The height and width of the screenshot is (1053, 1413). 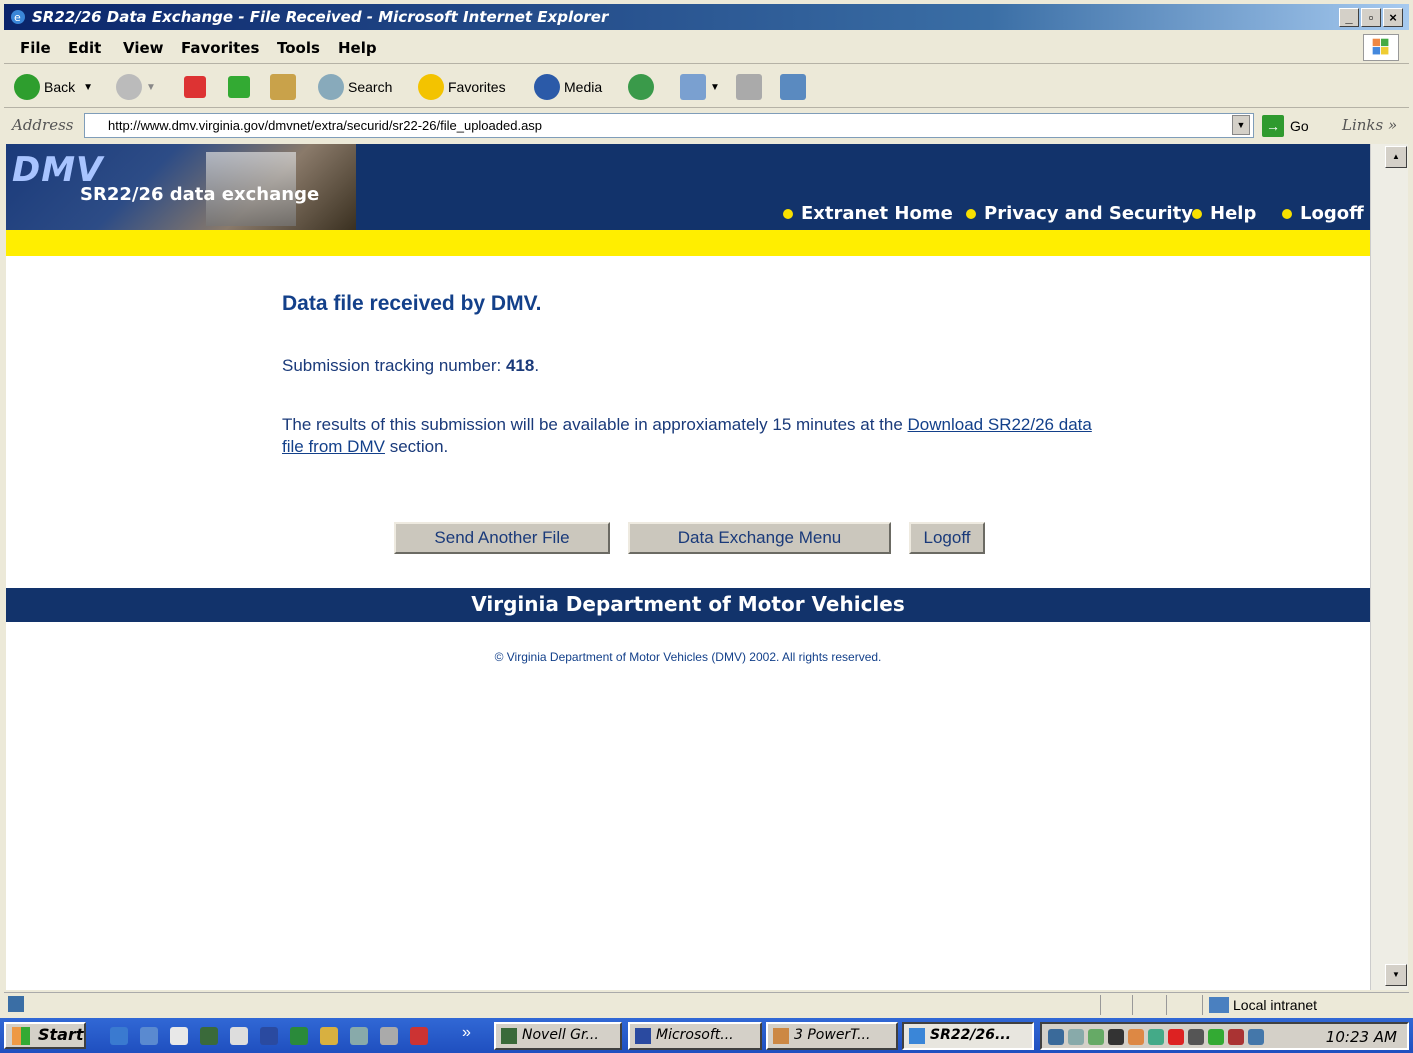 I want to click on go-button: → Go, so click(x=1285, y=126).